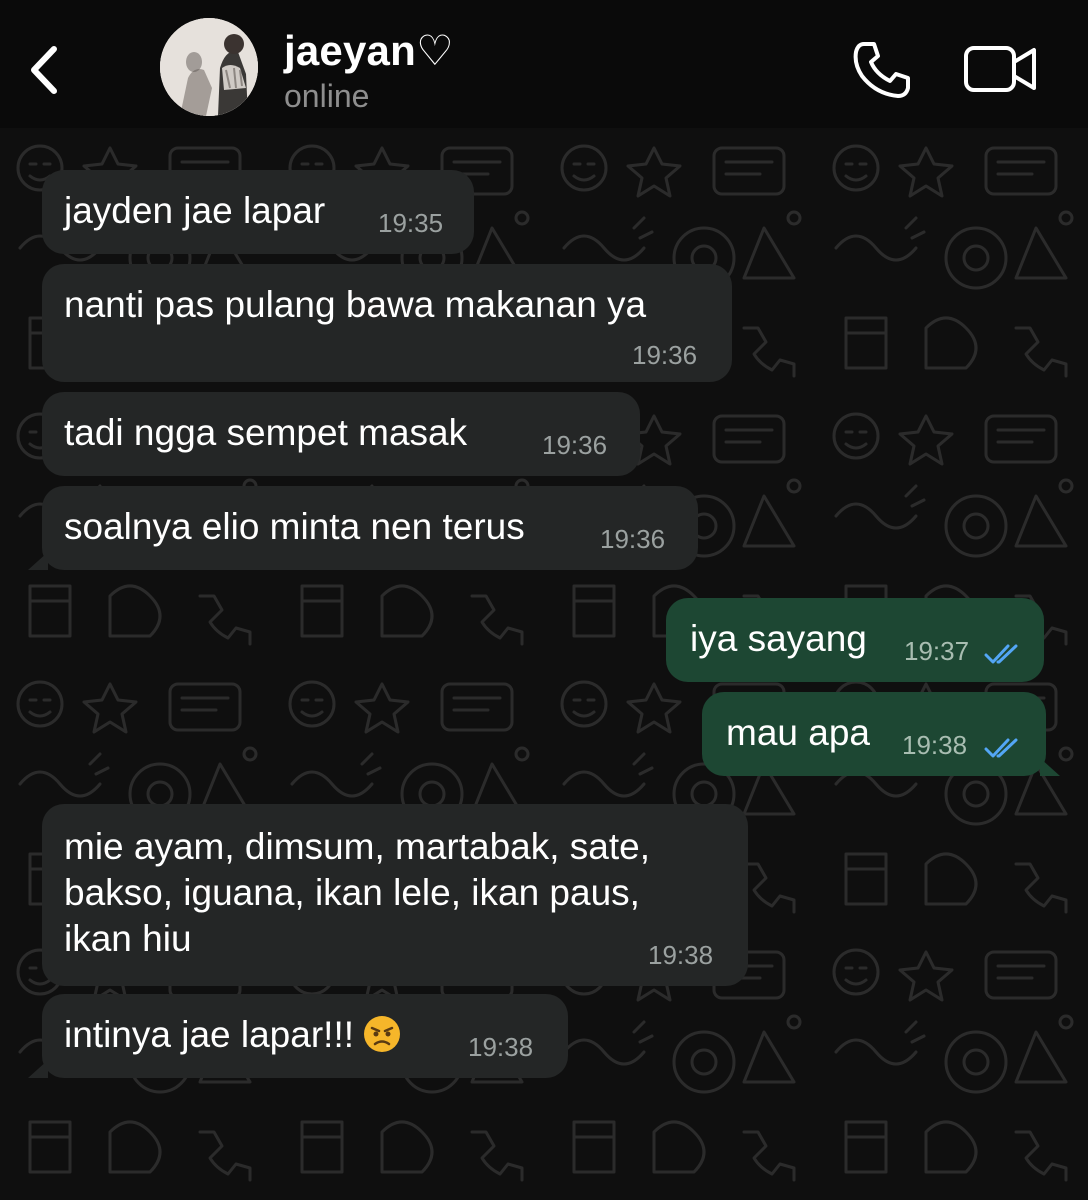 This screenshot has width=1088, height=1200. What do you see at coordinates (881, 734) in the screenshot?
I see `message-bubble-outgoing: mau apa 19:38` at bounding box center [881, 734].